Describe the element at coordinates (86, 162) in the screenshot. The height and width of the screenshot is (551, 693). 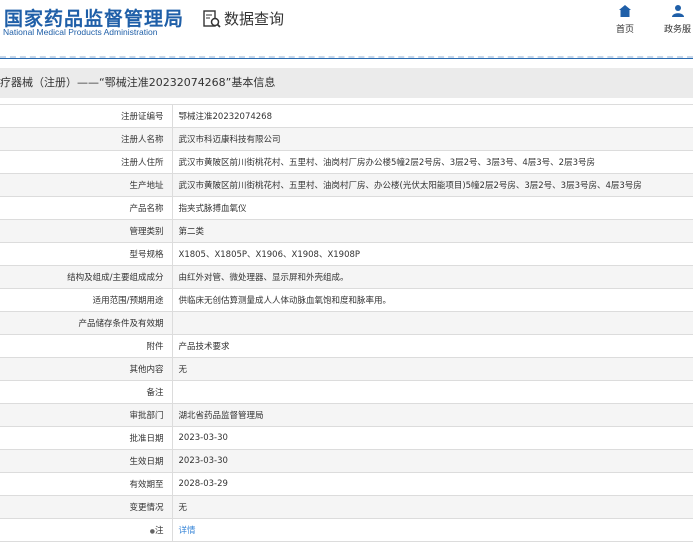
I see `row-label: 注册人住所` at that location.